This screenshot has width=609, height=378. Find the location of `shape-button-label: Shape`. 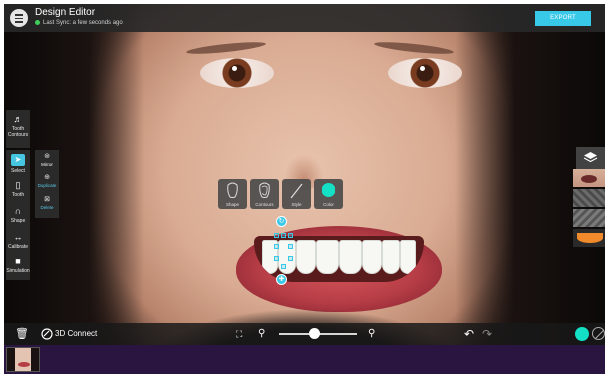

shape-button-label: Shape is located at coordinates (232, 204).